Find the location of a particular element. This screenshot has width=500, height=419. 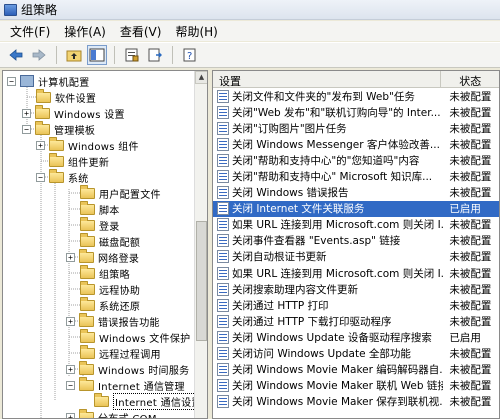

tree-item-windows-time-service: + Windows 时间服务 is located at coordinates (127, 368).